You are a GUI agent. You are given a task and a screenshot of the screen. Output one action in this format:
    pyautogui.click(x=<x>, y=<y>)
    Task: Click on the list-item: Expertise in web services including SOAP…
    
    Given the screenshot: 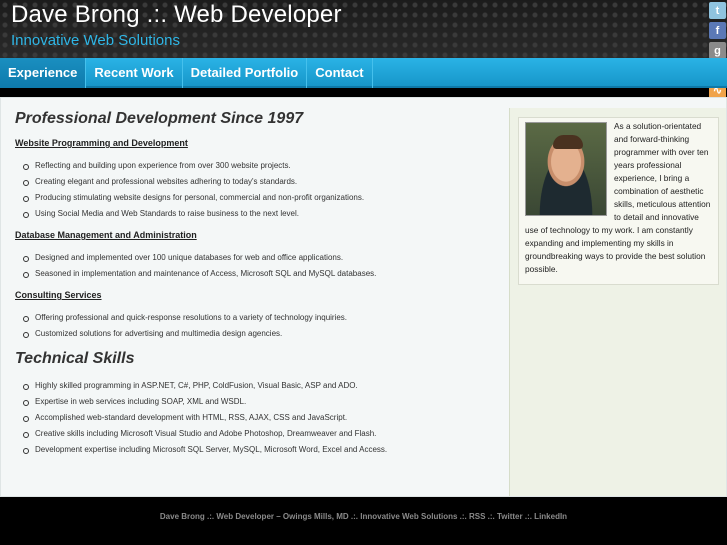 What is the action you would take?
    pyautogui.click(x=257, y=402)
    